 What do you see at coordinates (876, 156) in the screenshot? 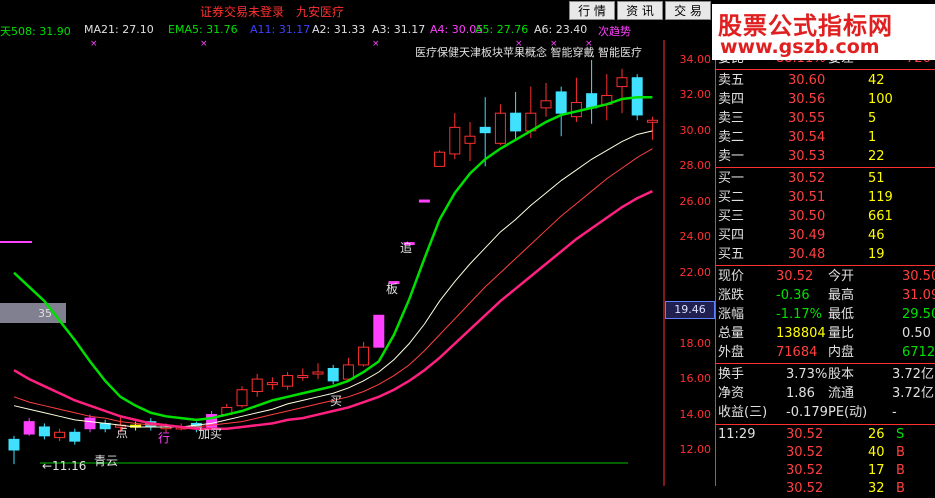
I see `sell-vol: 22` at bounding box center [876, 156].